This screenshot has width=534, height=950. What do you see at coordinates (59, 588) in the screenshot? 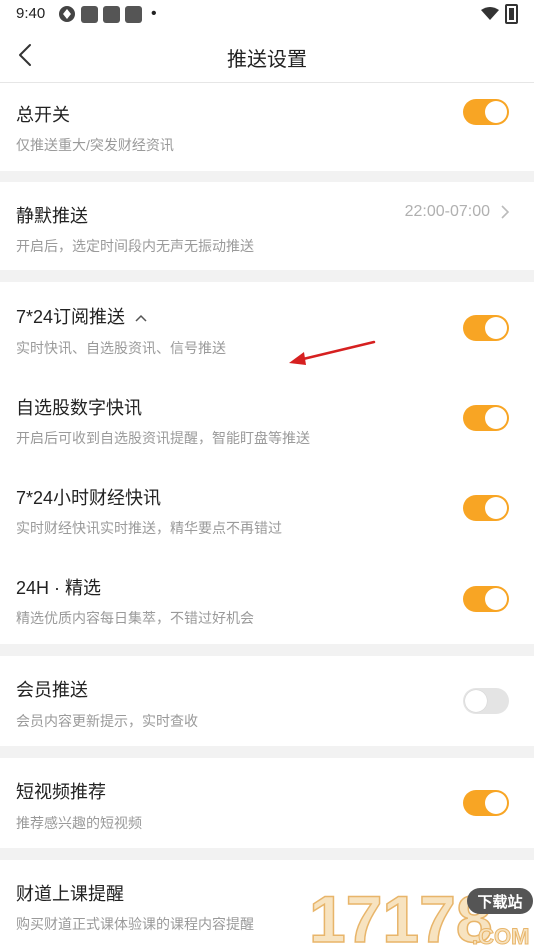
I see `setting-title: 24H · 精选` at bounding box center [59, 588].